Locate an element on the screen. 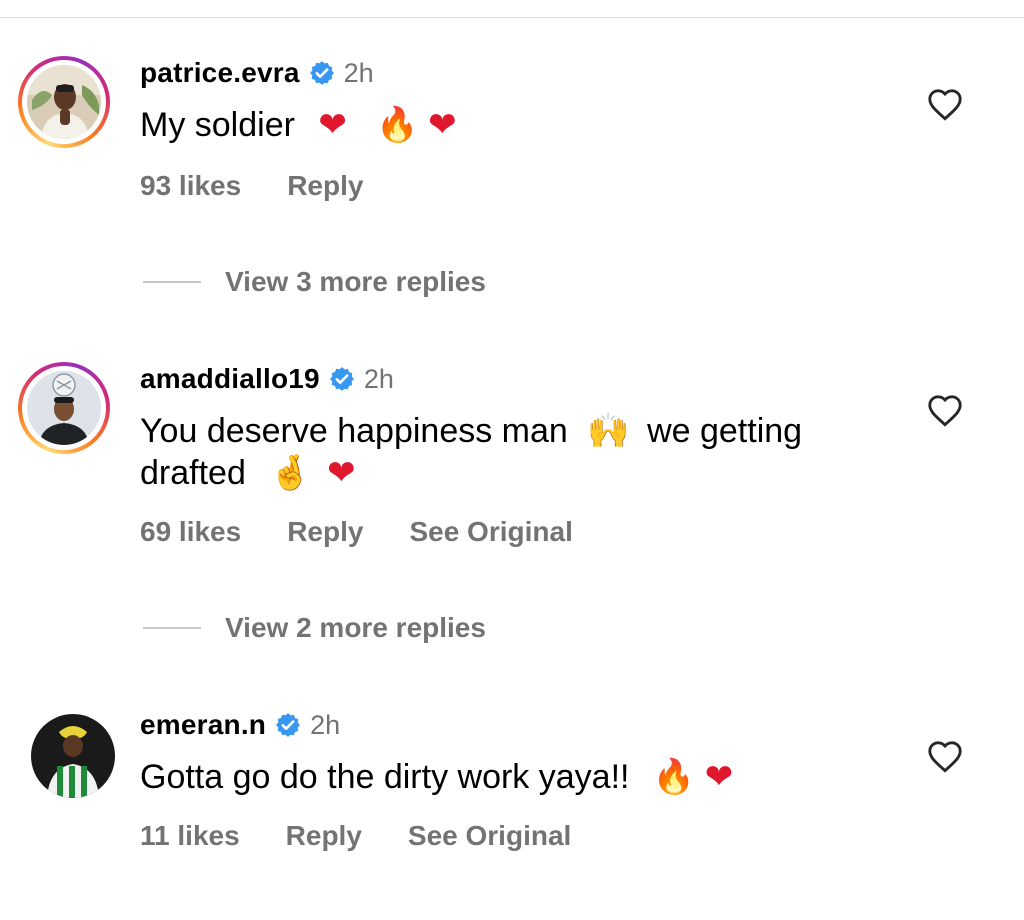 Image resolution: width=1024 pixels, height=920 pixels. username: amaddiallo19 is located at coordinates (230, 379).